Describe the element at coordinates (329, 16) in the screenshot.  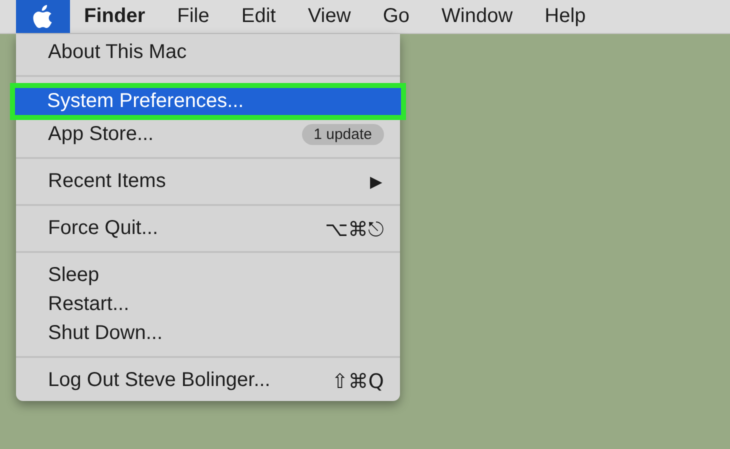
I see `menu-bar-item: View` at that location.